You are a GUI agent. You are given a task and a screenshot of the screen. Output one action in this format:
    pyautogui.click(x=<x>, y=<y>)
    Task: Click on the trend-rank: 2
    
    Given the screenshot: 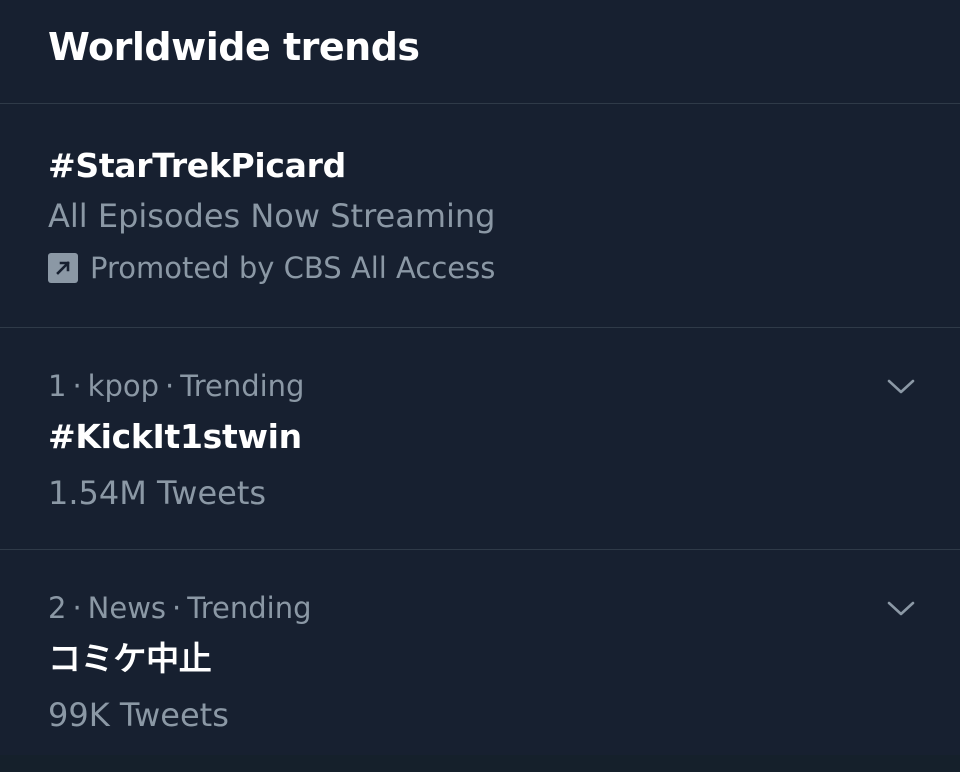 What is the action you would take?
    pyautogui.click(x=57, y=608)
    